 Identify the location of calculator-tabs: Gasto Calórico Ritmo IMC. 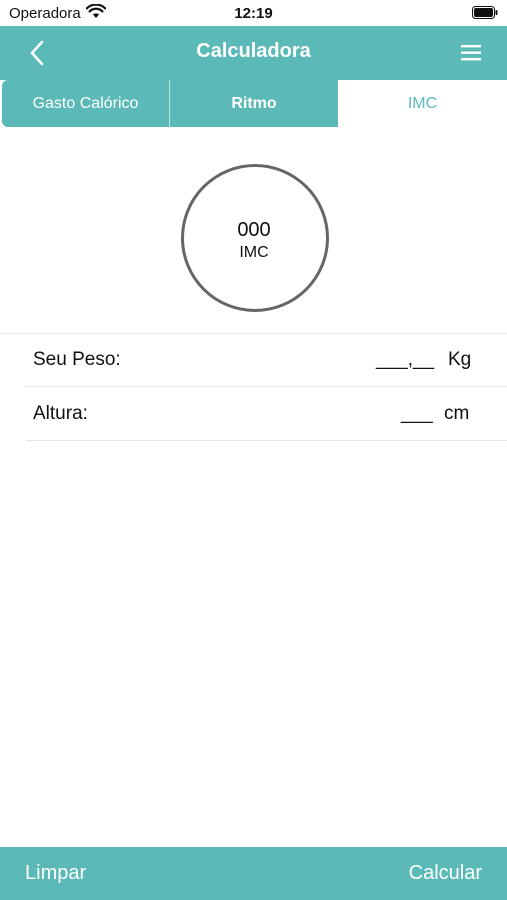
(254, 103).